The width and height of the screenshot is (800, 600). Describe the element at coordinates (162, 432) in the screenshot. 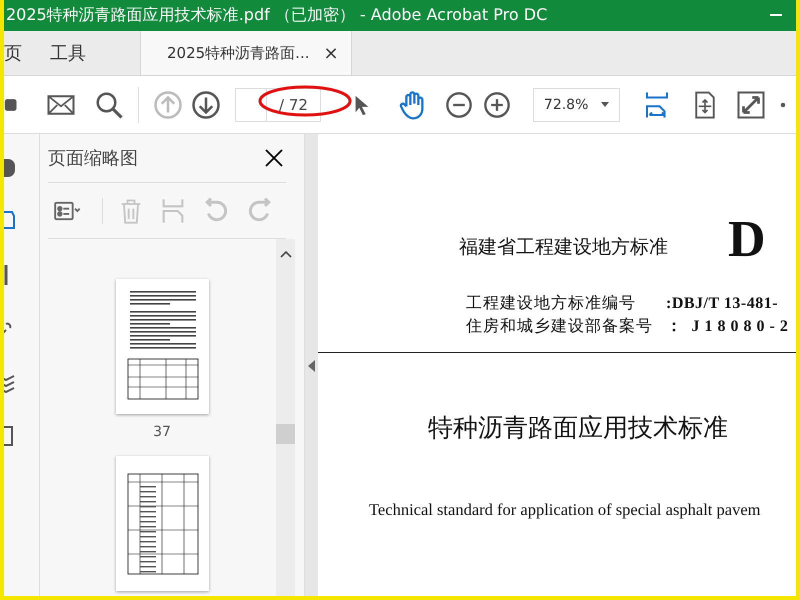

I see `page-number: 37` at that location.